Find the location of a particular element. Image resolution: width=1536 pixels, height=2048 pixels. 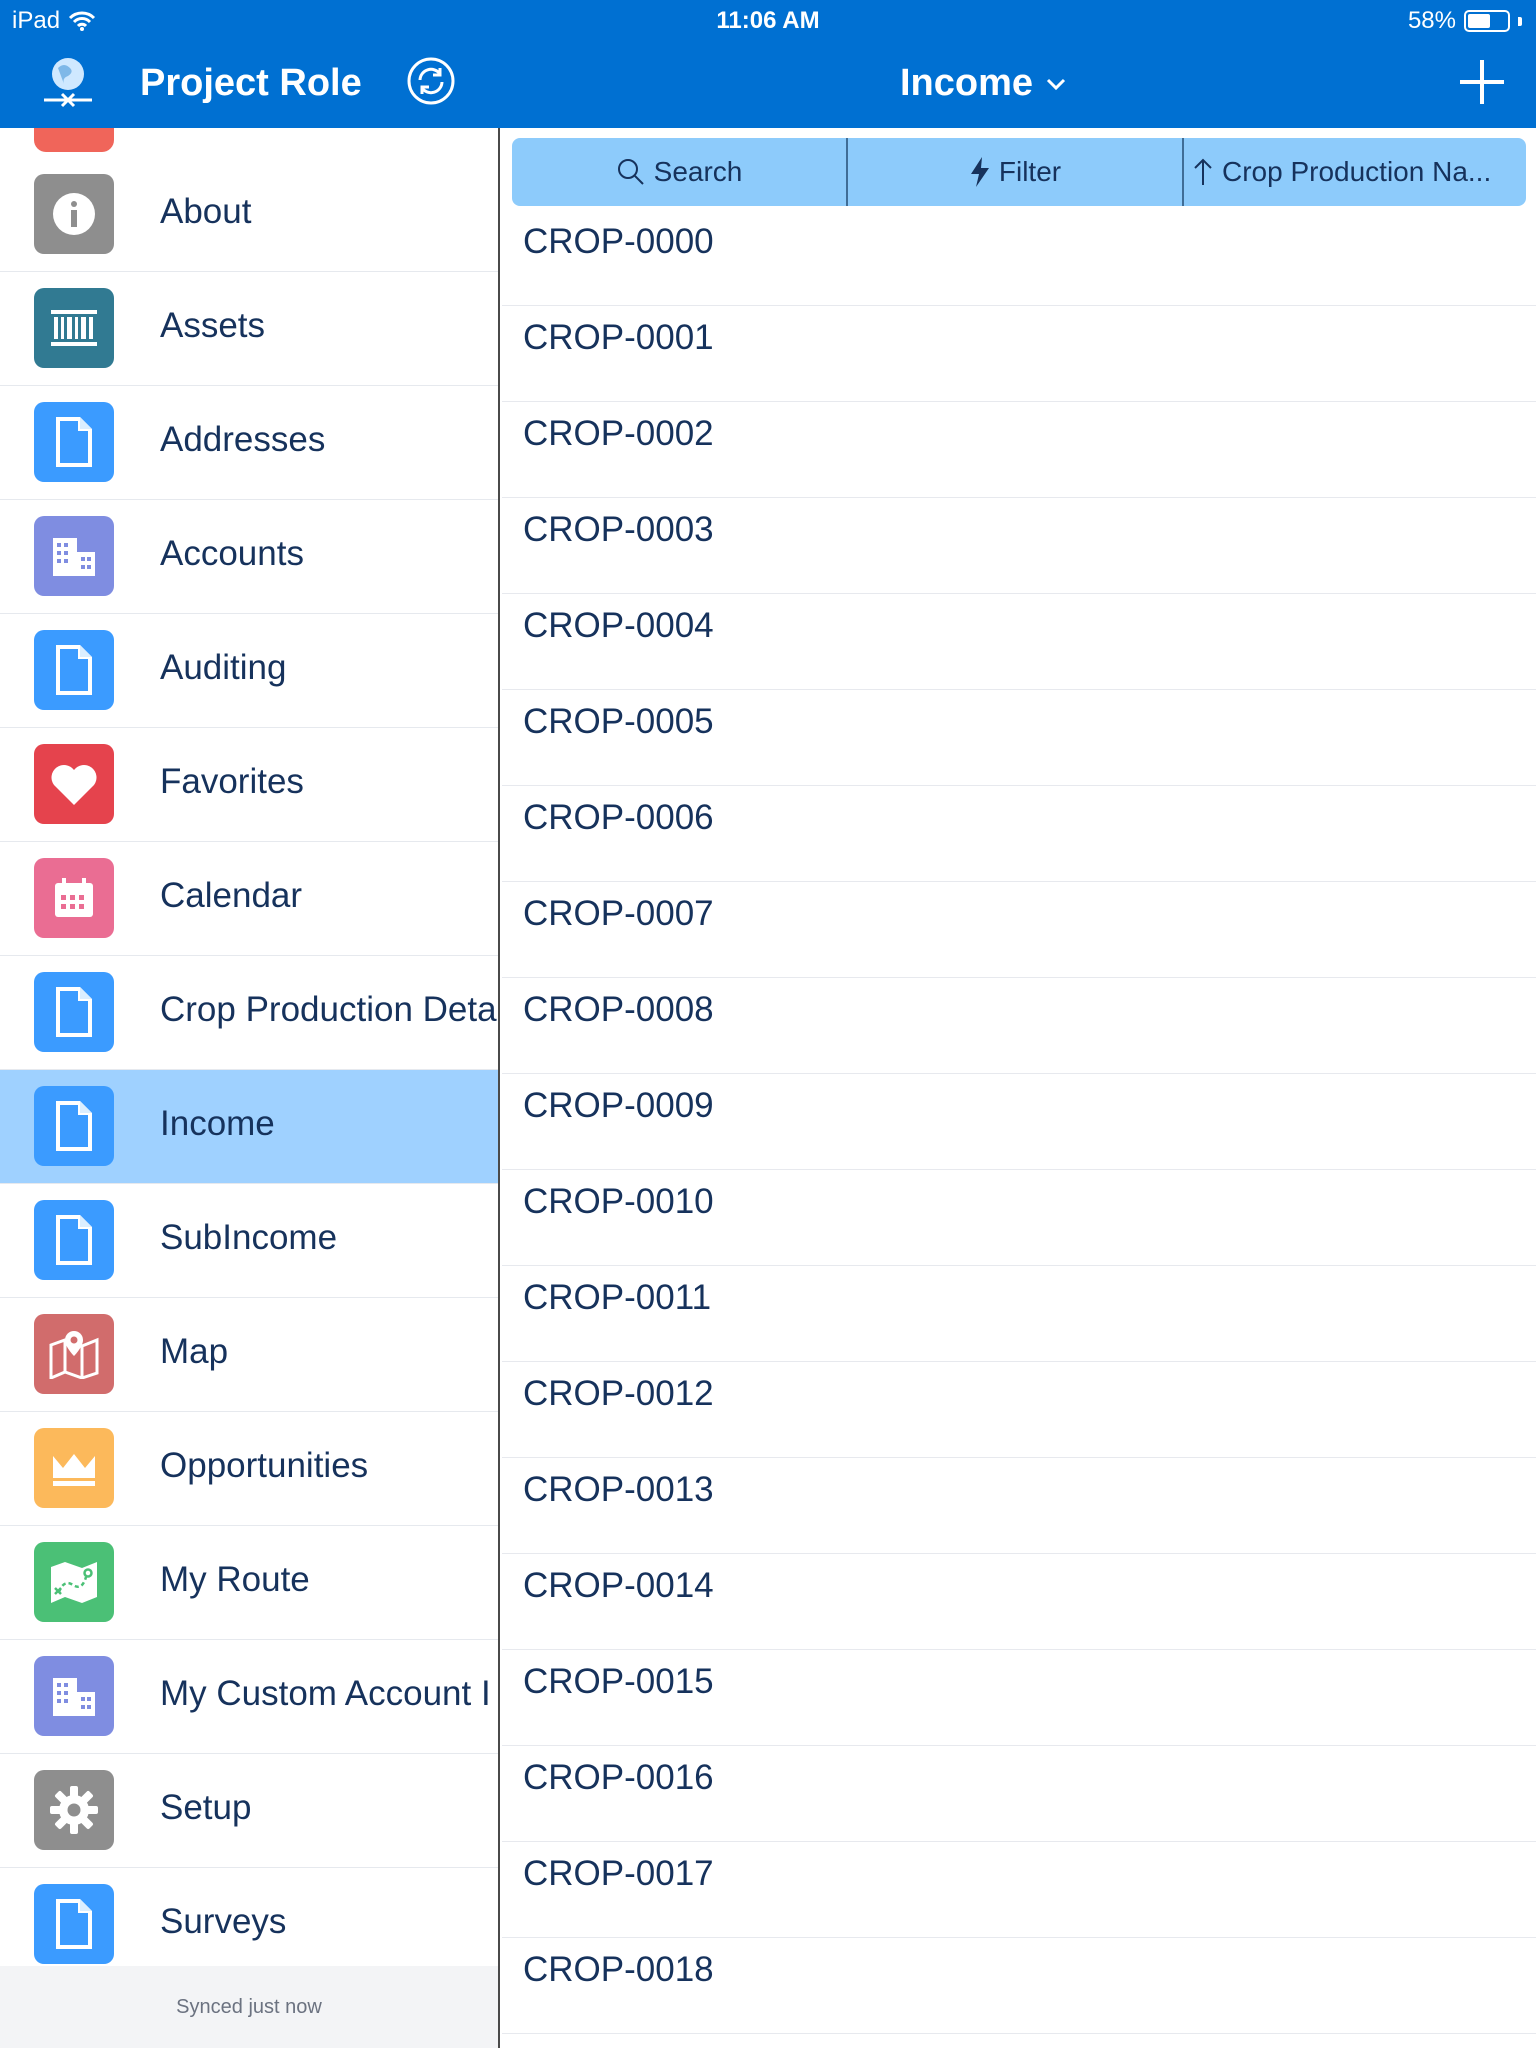

list-item: CROP-0002 is located at coordinates (1019, 450).